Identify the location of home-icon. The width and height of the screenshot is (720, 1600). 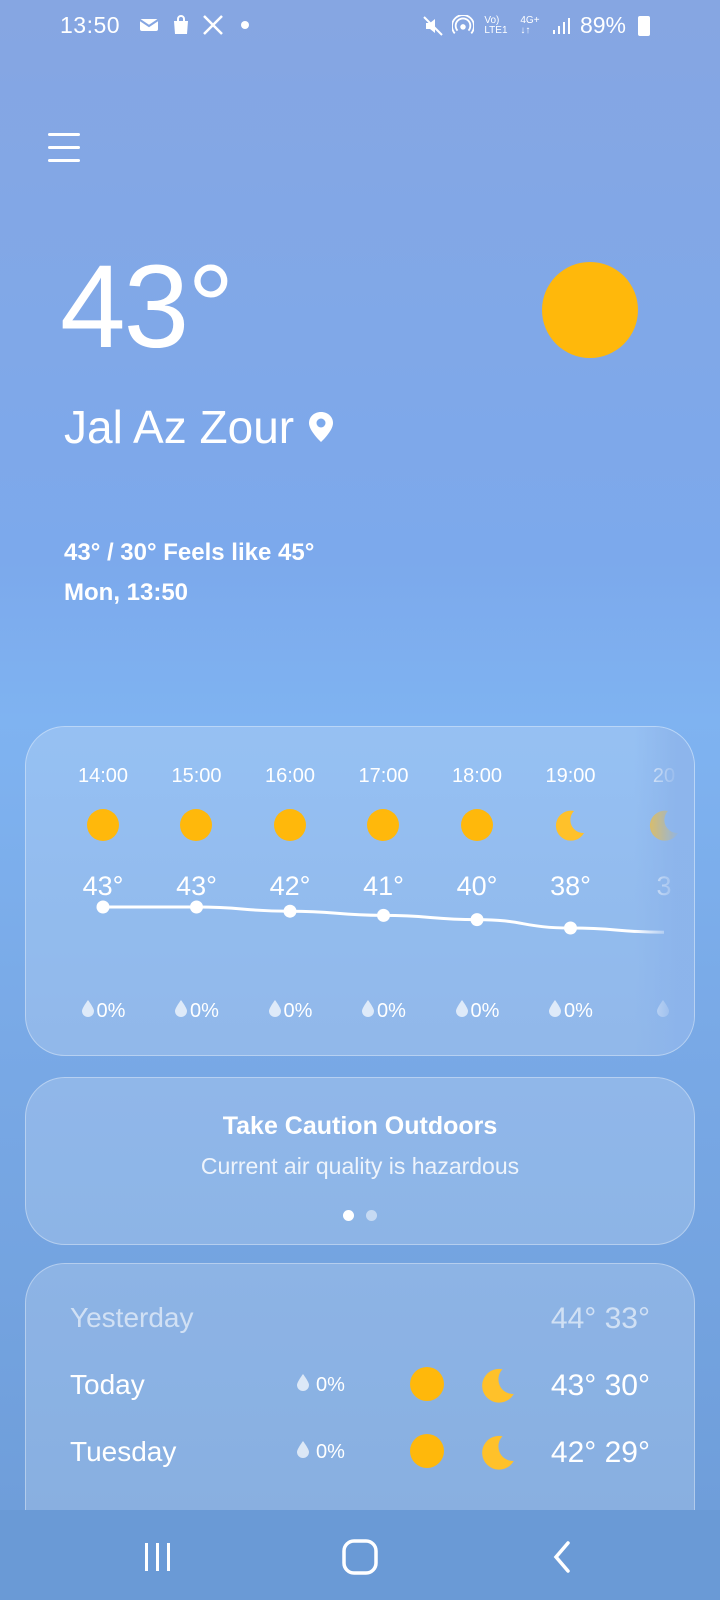
(360, 1557).